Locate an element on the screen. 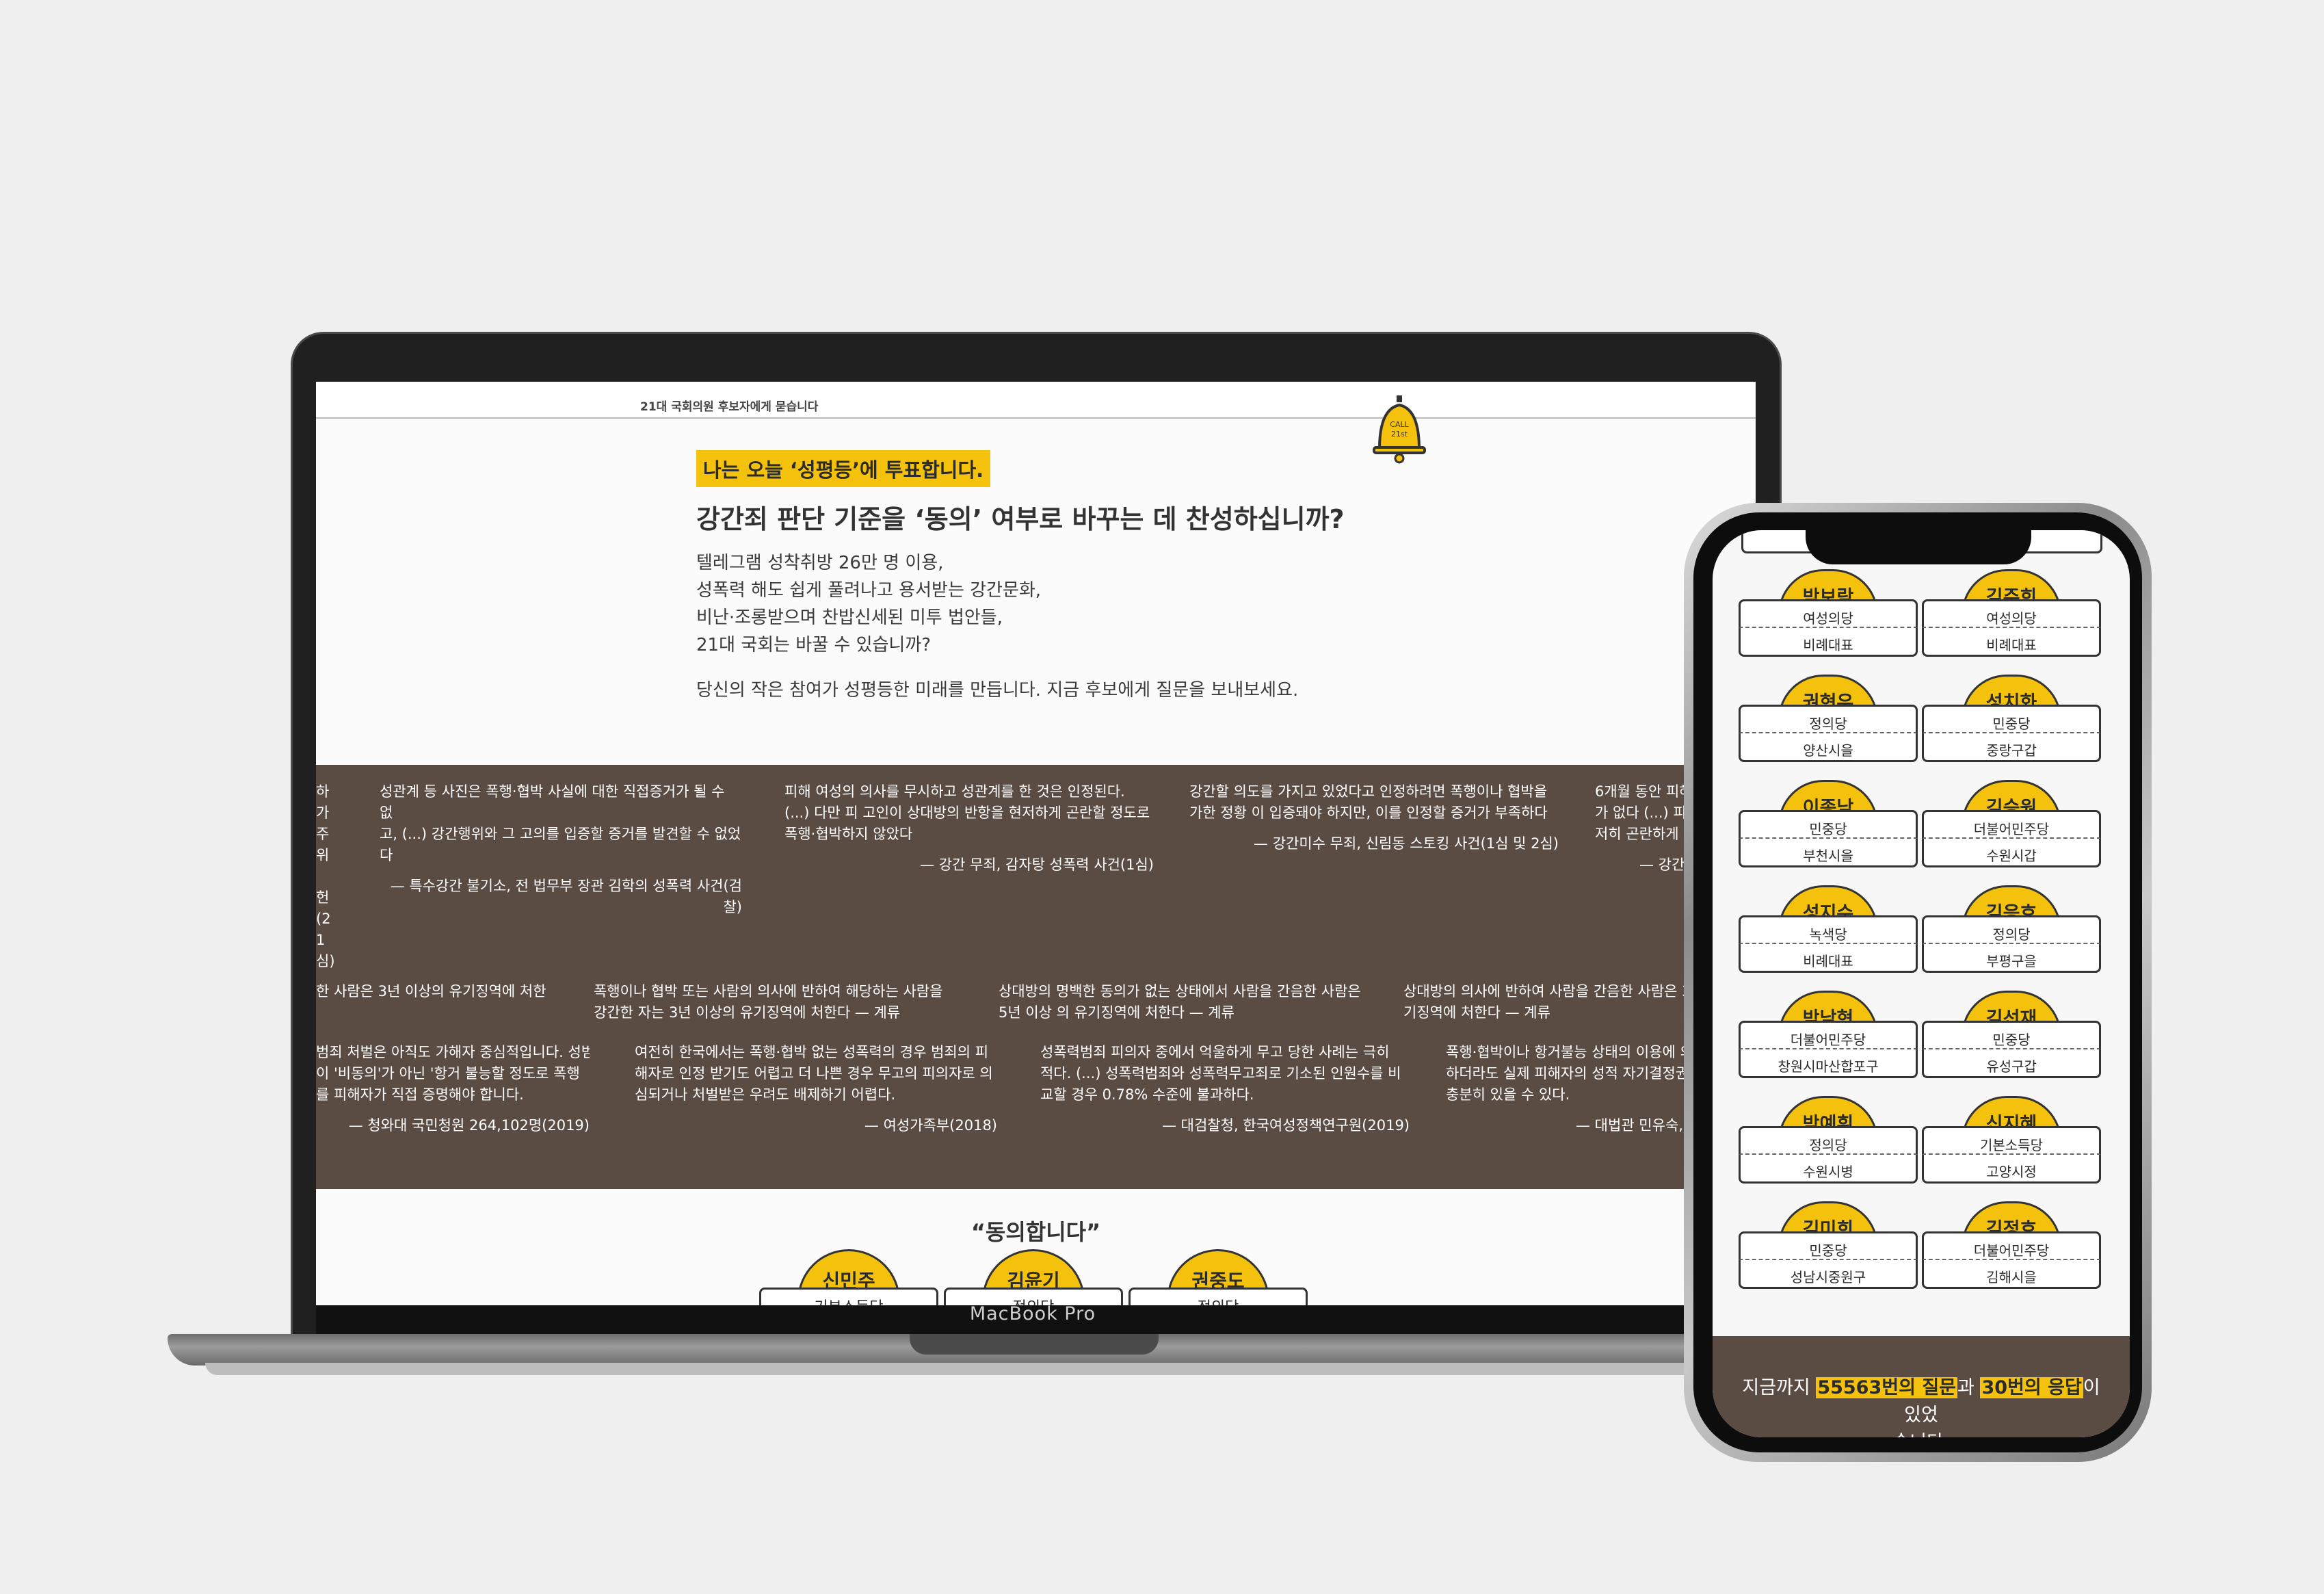 Image resolution: width=2324 pixels, height=1594 pixels. candidate-card: 김응호 정의당 부평구을 is located at coordinates (2011, 933).